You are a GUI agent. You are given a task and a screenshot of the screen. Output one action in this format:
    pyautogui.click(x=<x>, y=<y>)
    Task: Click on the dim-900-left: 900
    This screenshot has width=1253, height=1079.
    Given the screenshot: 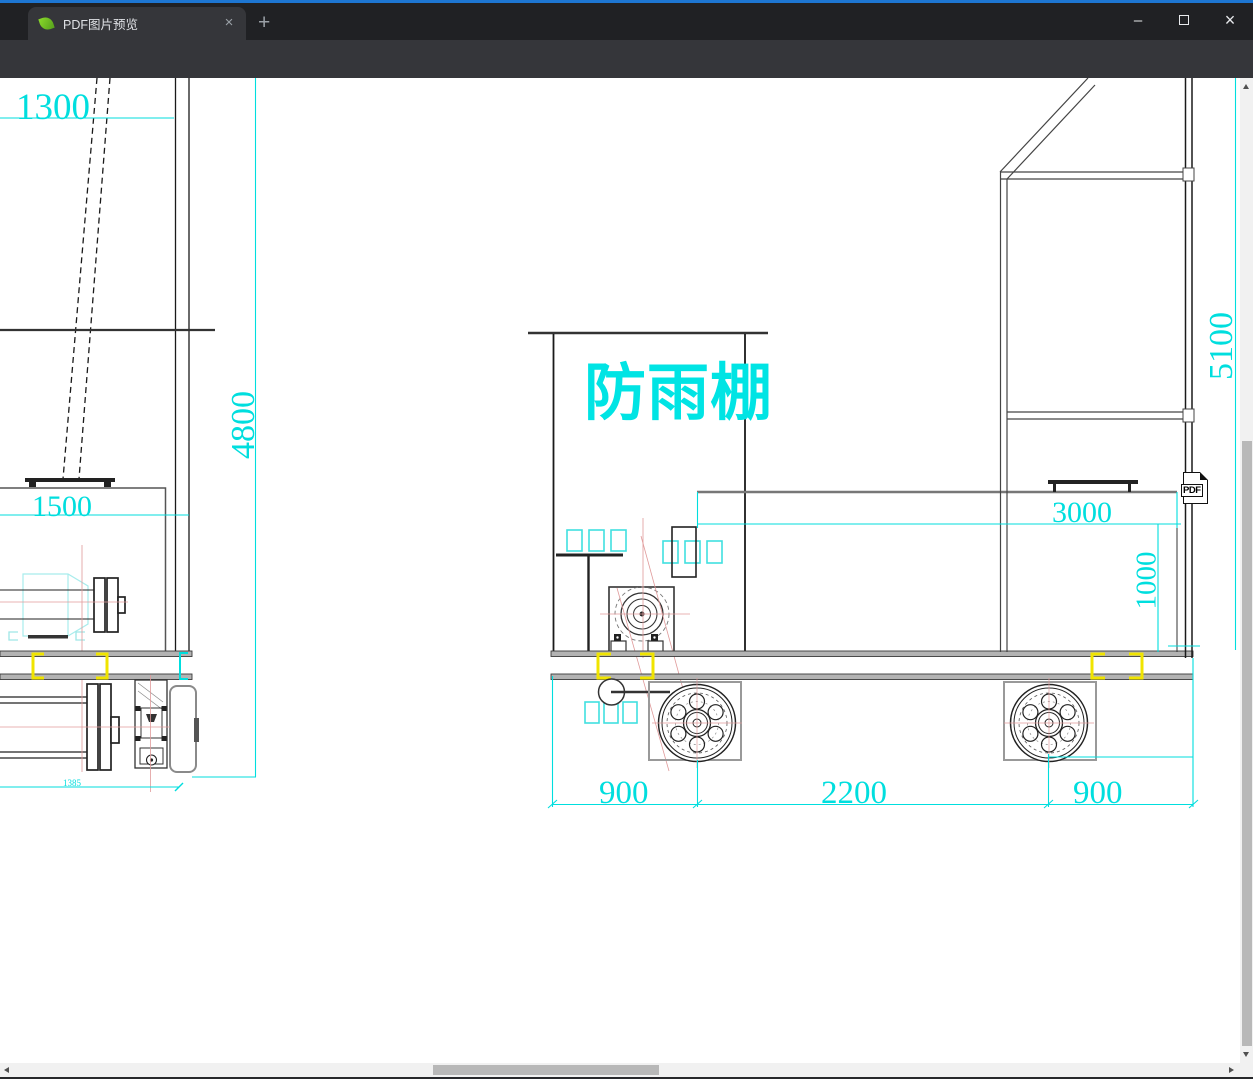 What is the action you would take?
    pyautogui.click(x=624, y=793)
    